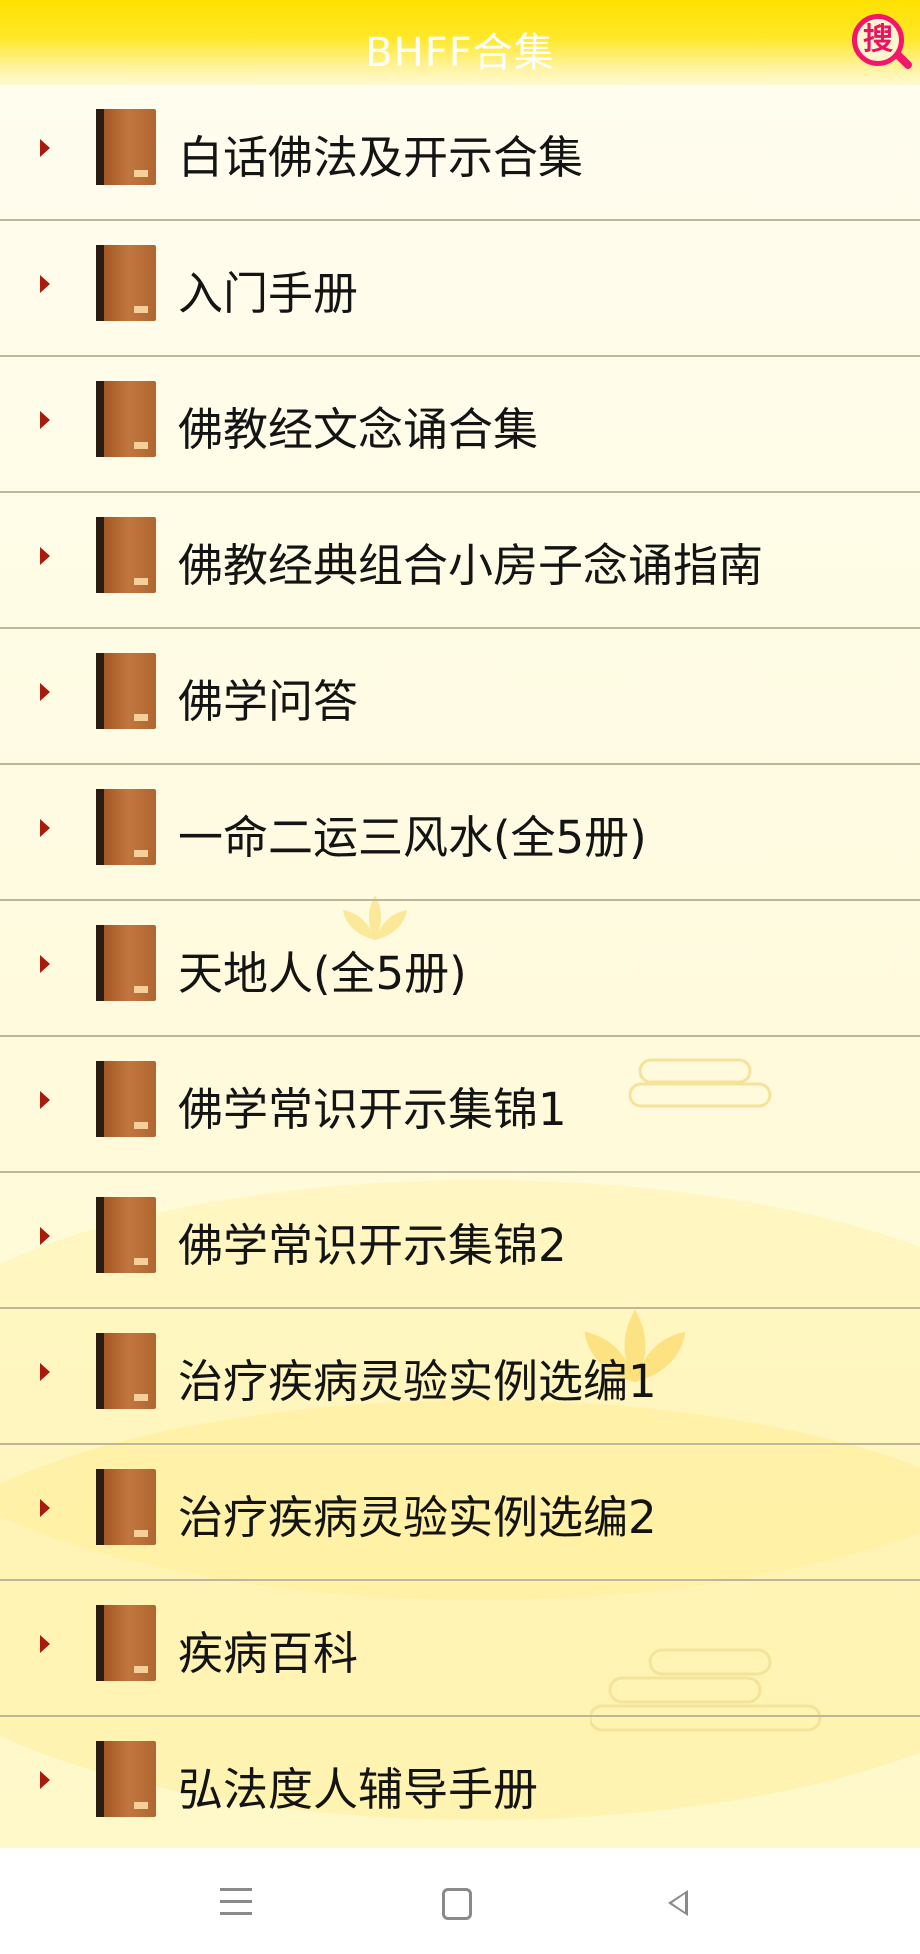 The height and width of the screenshot is (1954, 920). Describe the element at coordinates (322, 973) in the screenshot. I see `list-item-label: 天地人(全5册)` at that location.